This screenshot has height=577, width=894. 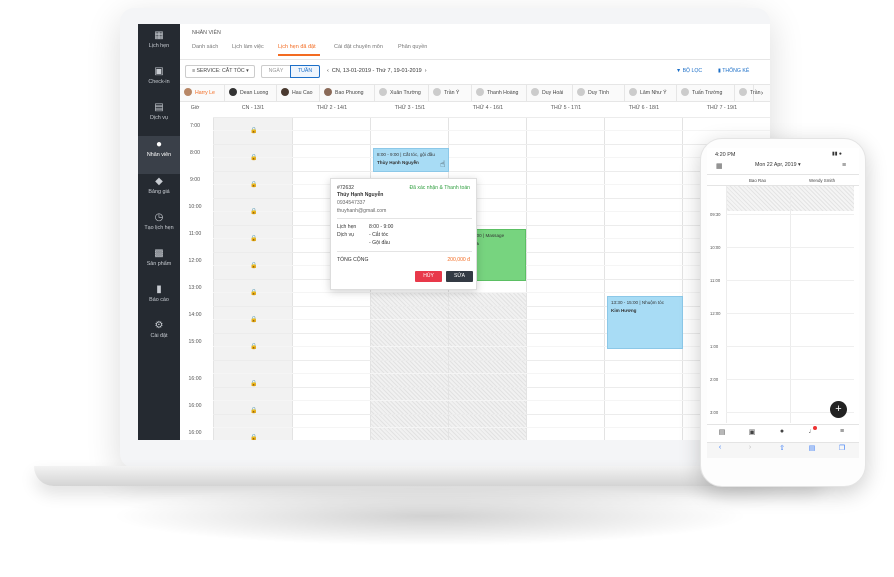 I want to click on add-appointment-button: +, so click(x=838, y=409).